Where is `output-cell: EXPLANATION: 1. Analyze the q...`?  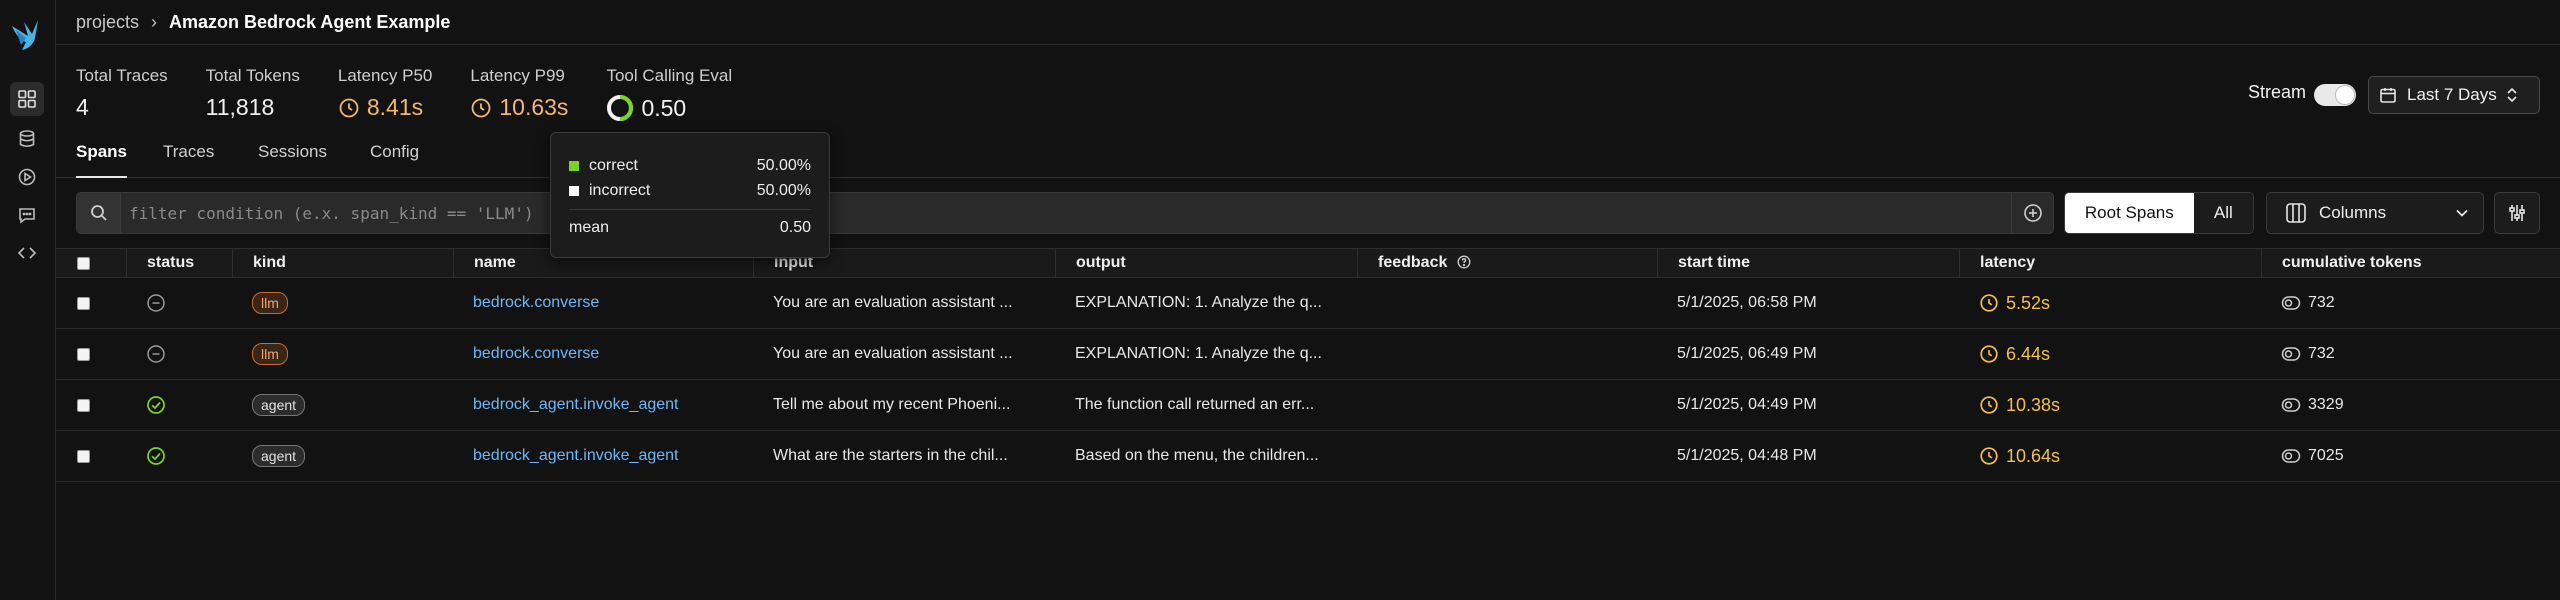
output-cell: EXPLANATION: 1. Analyze the q... is located at coordinates (1206, 303).